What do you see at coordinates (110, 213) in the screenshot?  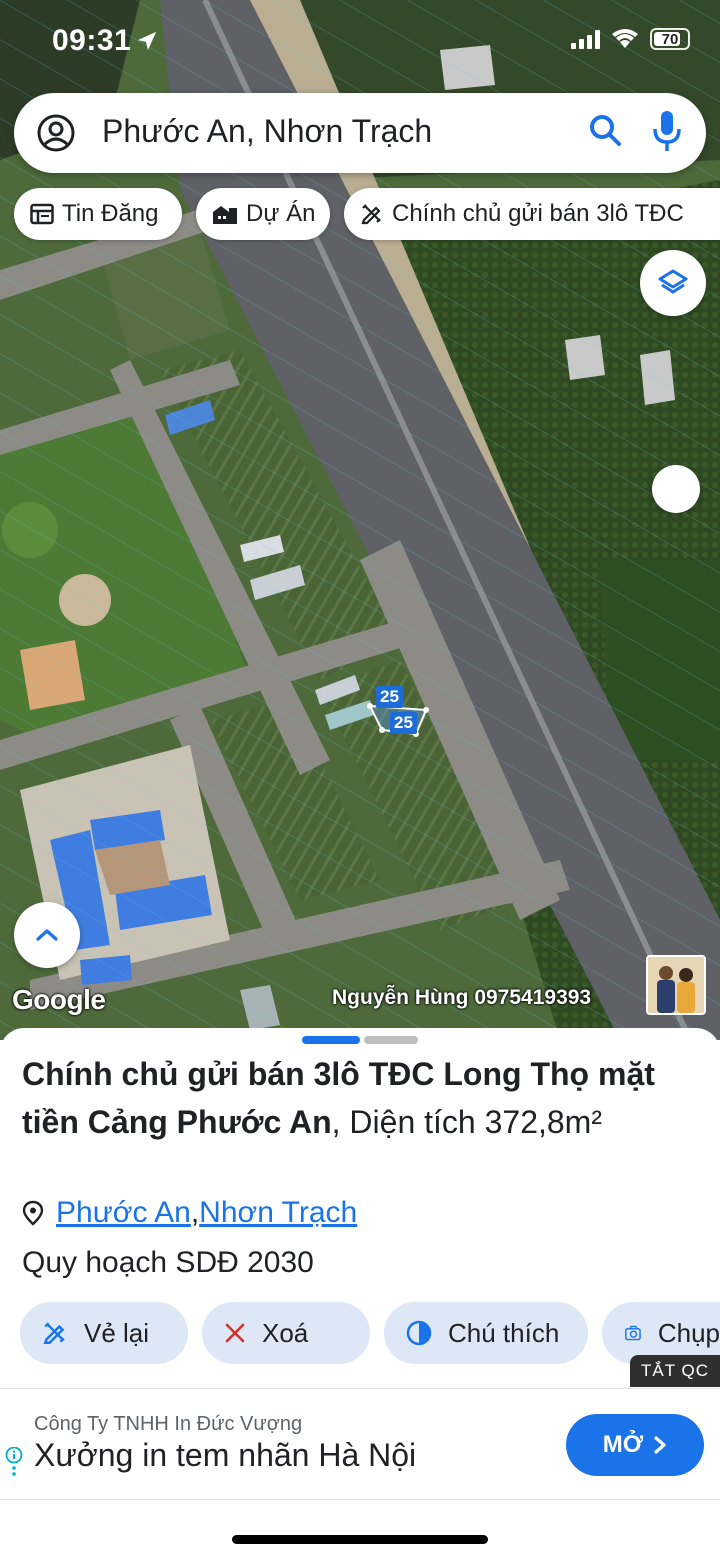 I see `chip-label: Tin Đăng` at bounding box center [110, 213].